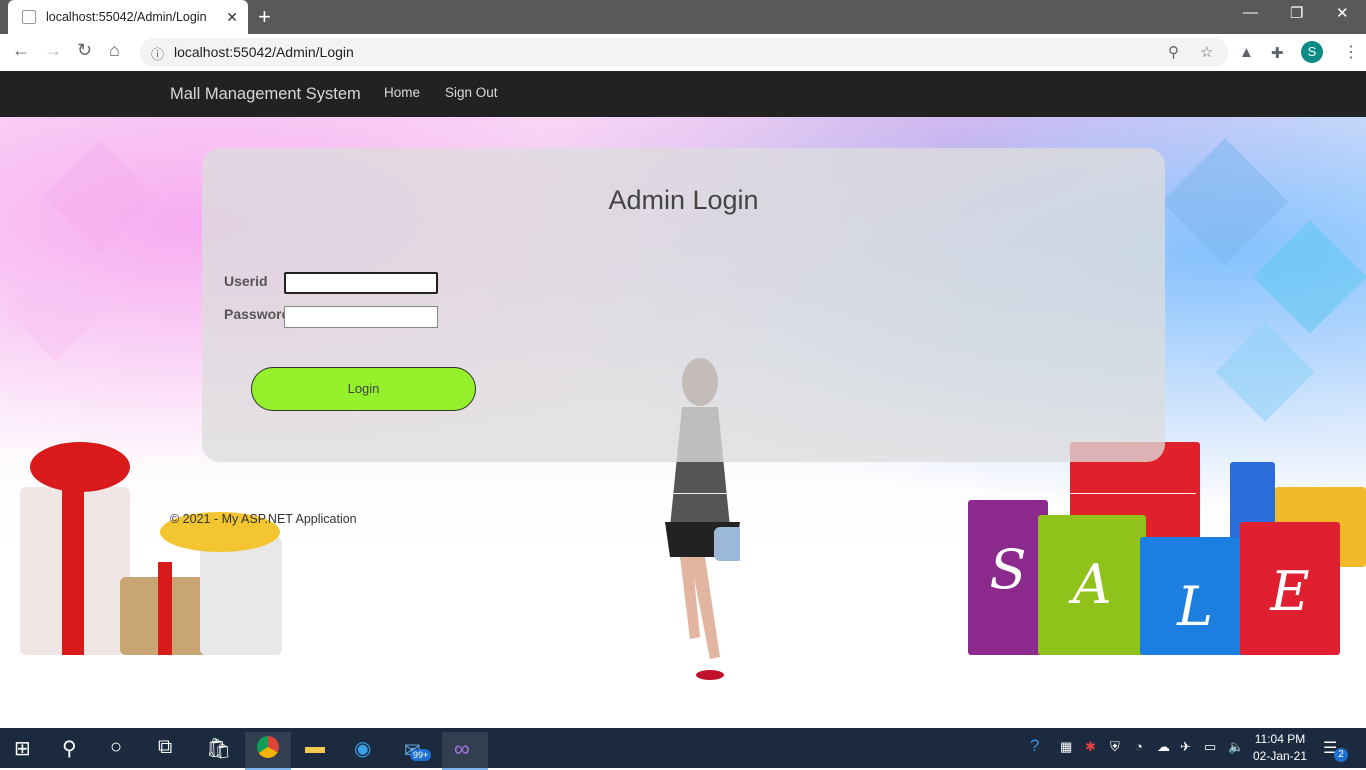 The width and height of the screenshot is (1366, 770). Describe the element at coordinates (1090, 747) in the screenshot. I see `network-tray-icon: ✱` at that location.